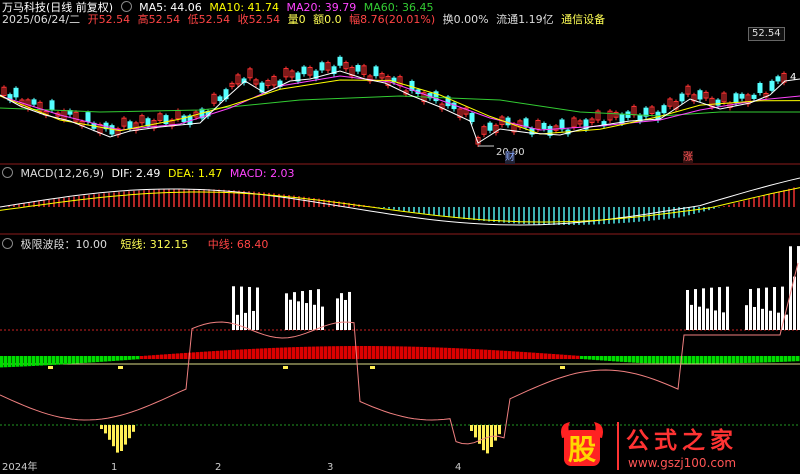  Describe the element at coordinates (126, 6) in the screenshot. I see `settings-icon` at that location.